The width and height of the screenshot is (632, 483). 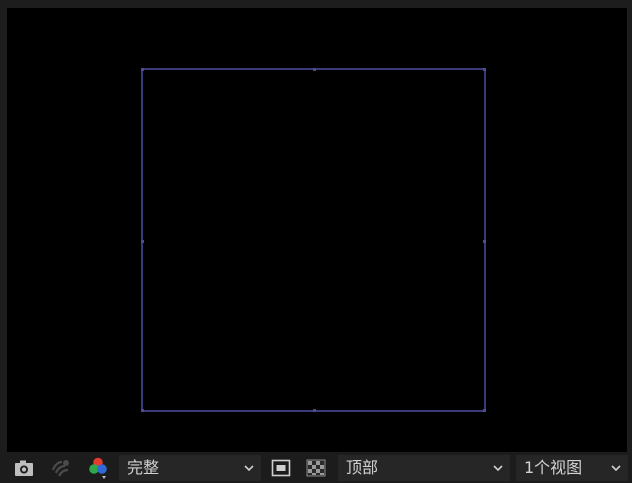 I want to click on handle-middle-right, so click(x=484, y=241).